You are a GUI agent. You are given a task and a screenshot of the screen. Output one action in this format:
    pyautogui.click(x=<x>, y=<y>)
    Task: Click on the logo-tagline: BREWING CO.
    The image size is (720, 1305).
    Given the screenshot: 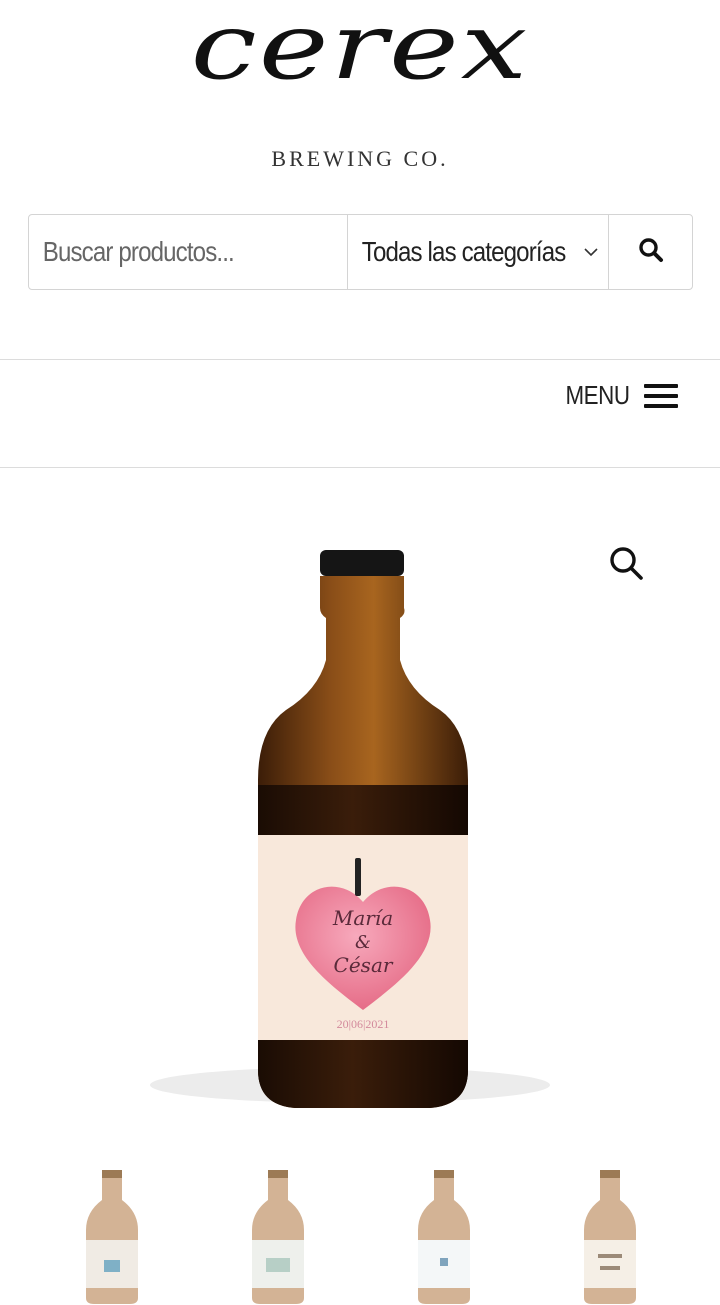 What is the action you would take?
    pyautogui.click(x=360, y=158)
    